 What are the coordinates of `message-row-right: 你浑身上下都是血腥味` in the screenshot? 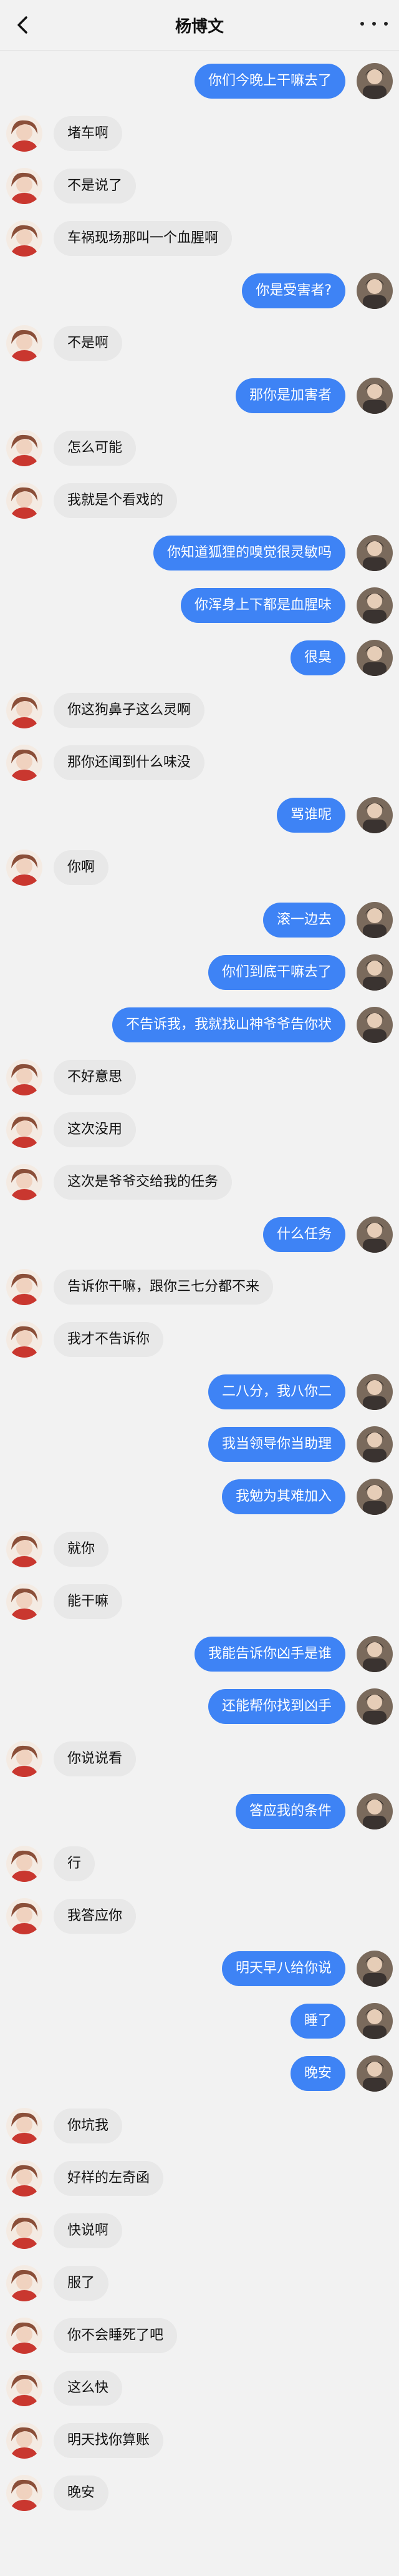 It's located at (286, 605).